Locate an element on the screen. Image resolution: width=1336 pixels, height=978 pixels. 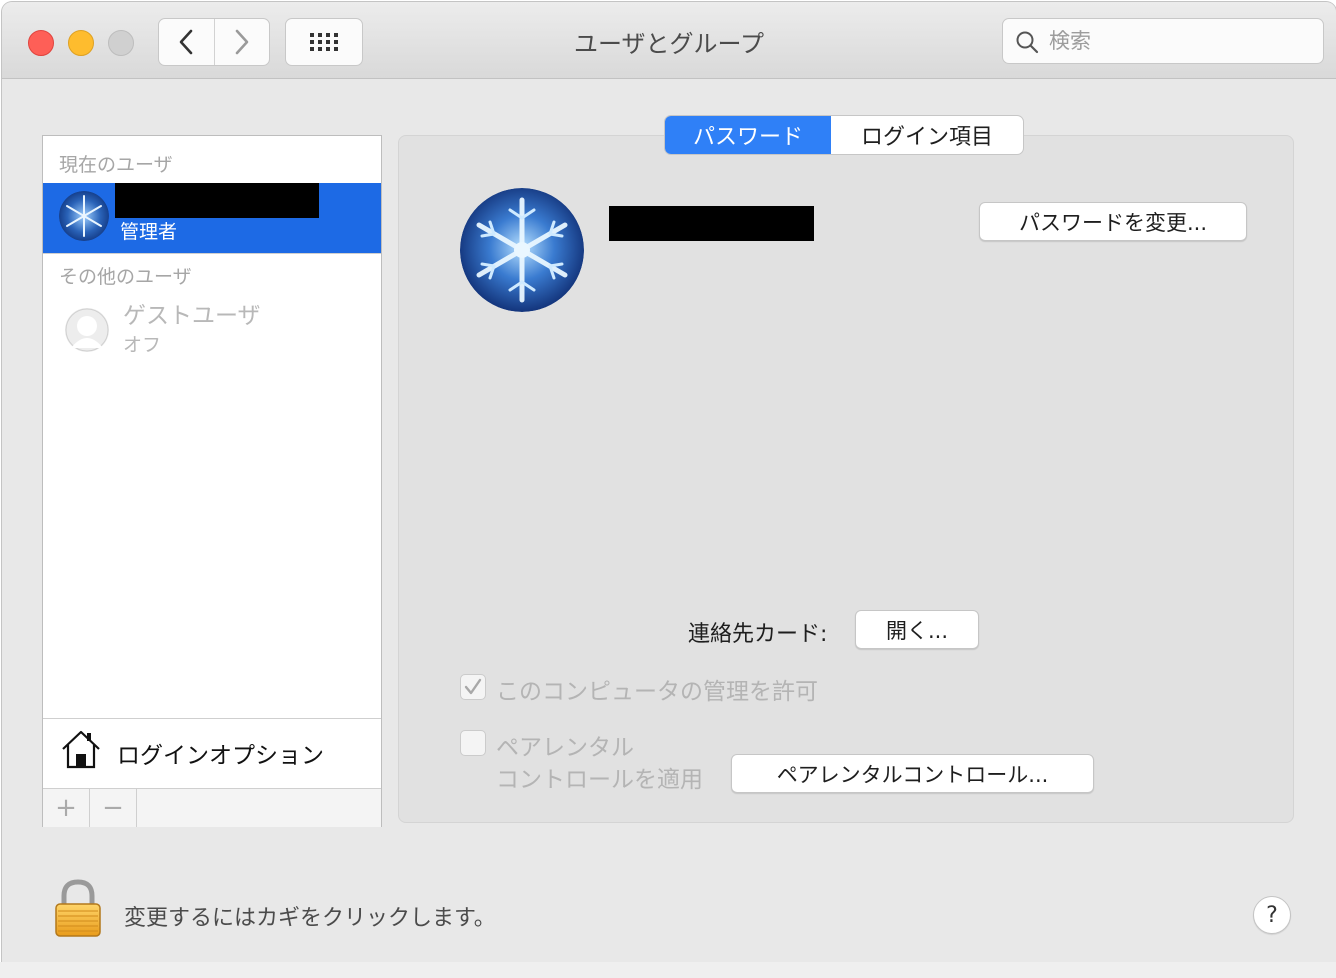
parental-label-line2: コントロールを適用 is located at coordinates (599, 780).